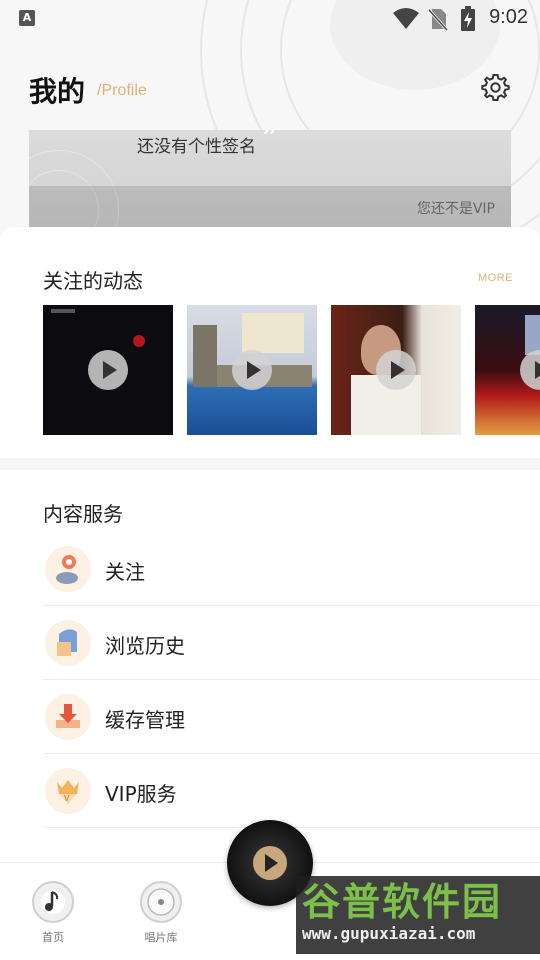 This screenshot has width=540, height=960. Describe the element at coordinates (270, 18) in the screenshot. I see `status-bar: A 9:02` at that location.